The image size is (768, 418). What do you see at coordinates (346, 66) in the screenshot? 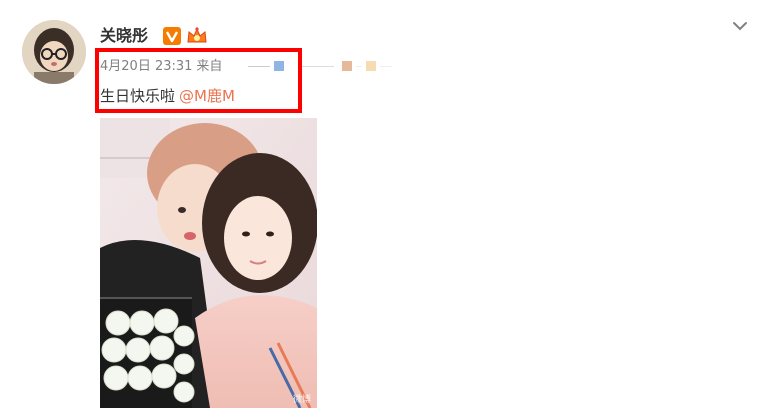
I see `blurred-decoration` at bounding box center [346, 66].